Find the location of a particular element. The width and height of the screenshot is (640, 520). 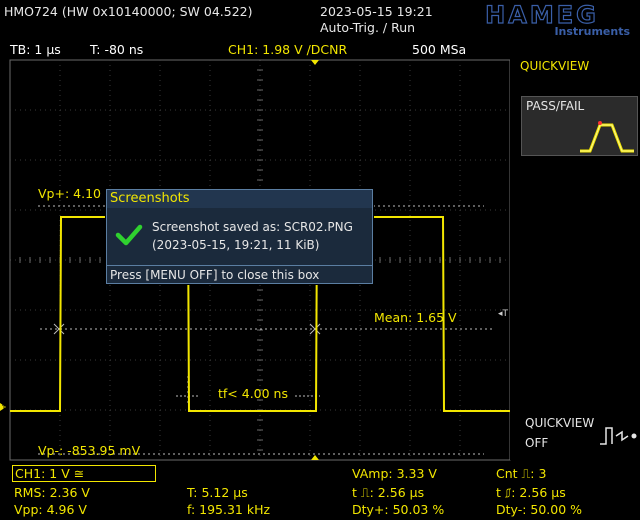

trigger-bottom-marker is located at coordinates (315, 457).